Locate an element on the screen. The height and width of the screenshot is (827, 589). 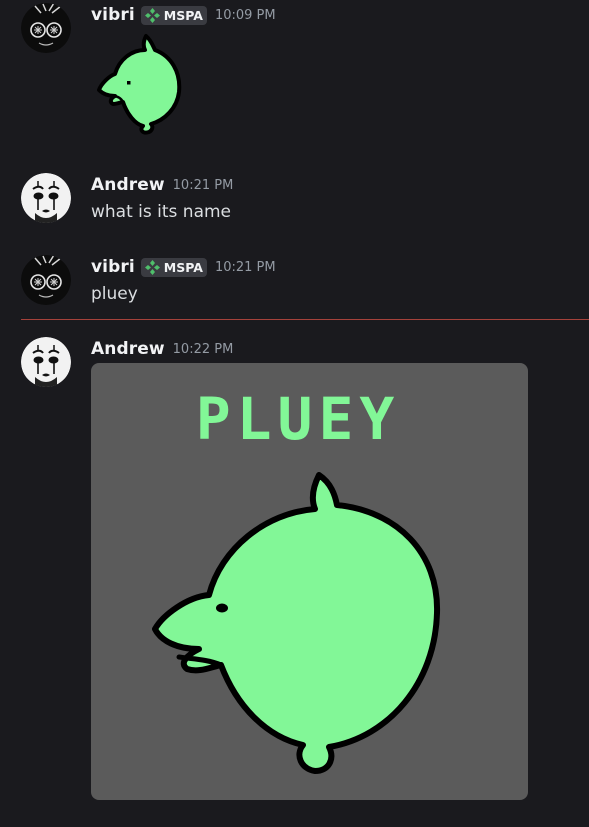
new-messages-divider is located at coordinates (305, 319).